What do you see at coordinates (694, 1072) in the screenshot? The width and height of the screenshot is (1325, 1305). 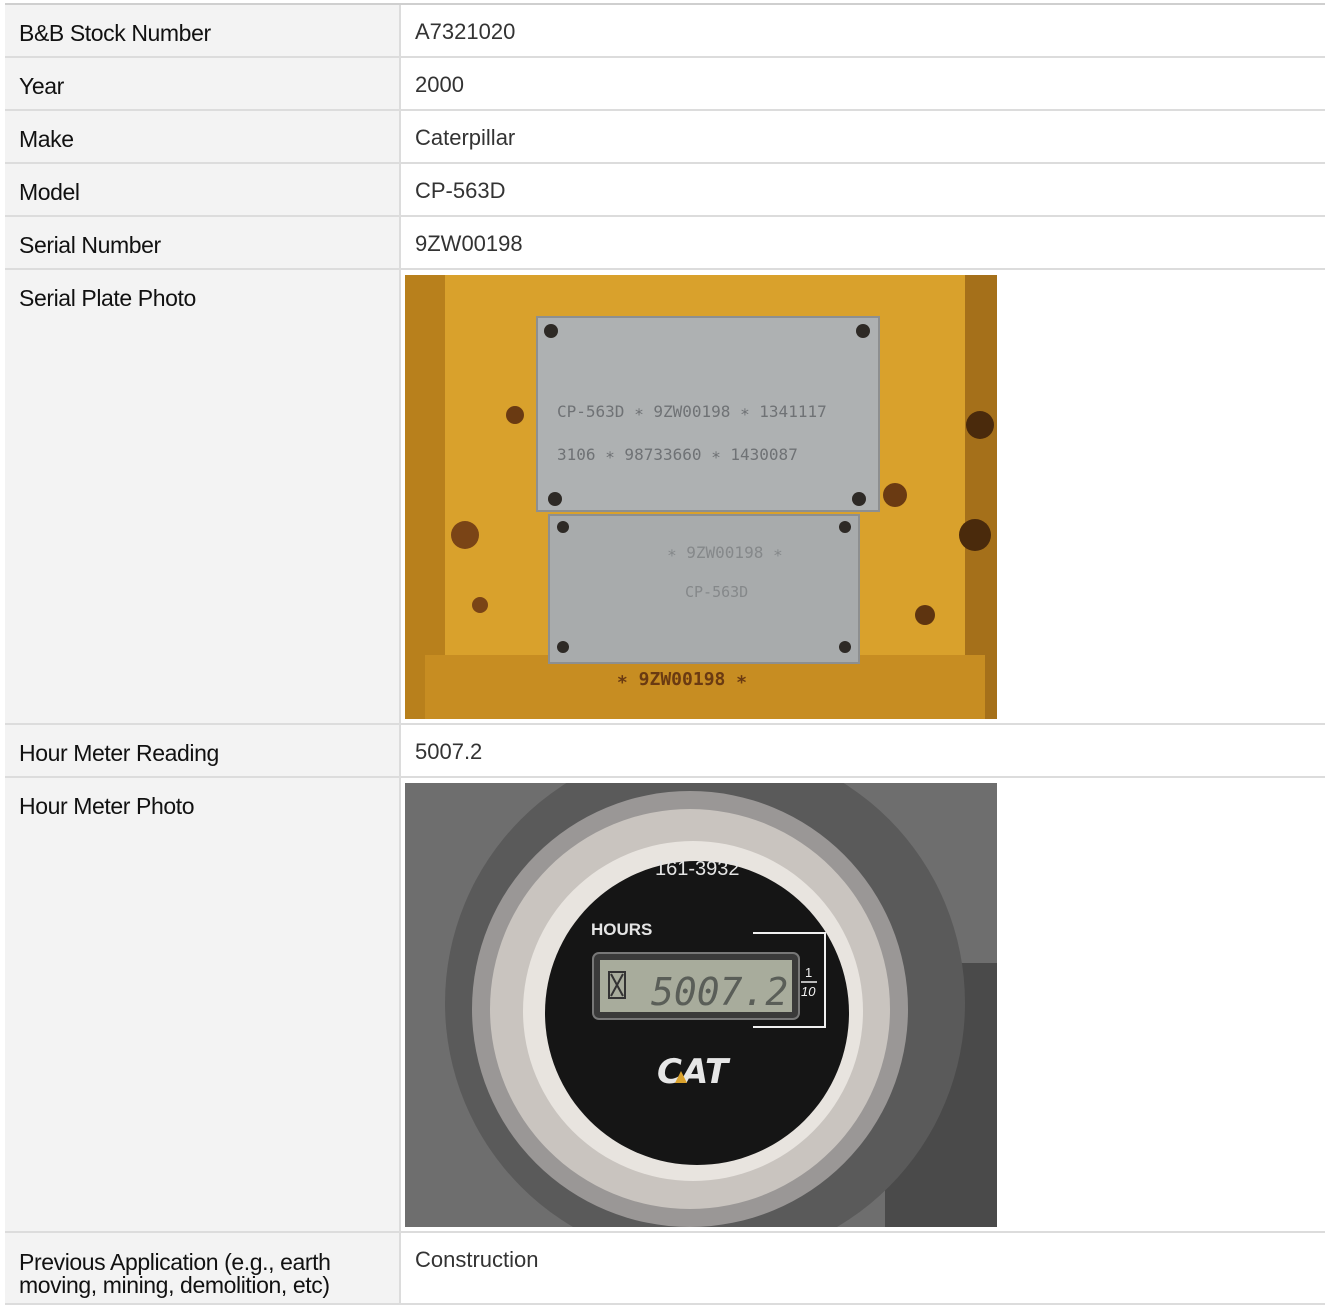 I see `cat-logo: CAT` at bounding box center [694, 1072].